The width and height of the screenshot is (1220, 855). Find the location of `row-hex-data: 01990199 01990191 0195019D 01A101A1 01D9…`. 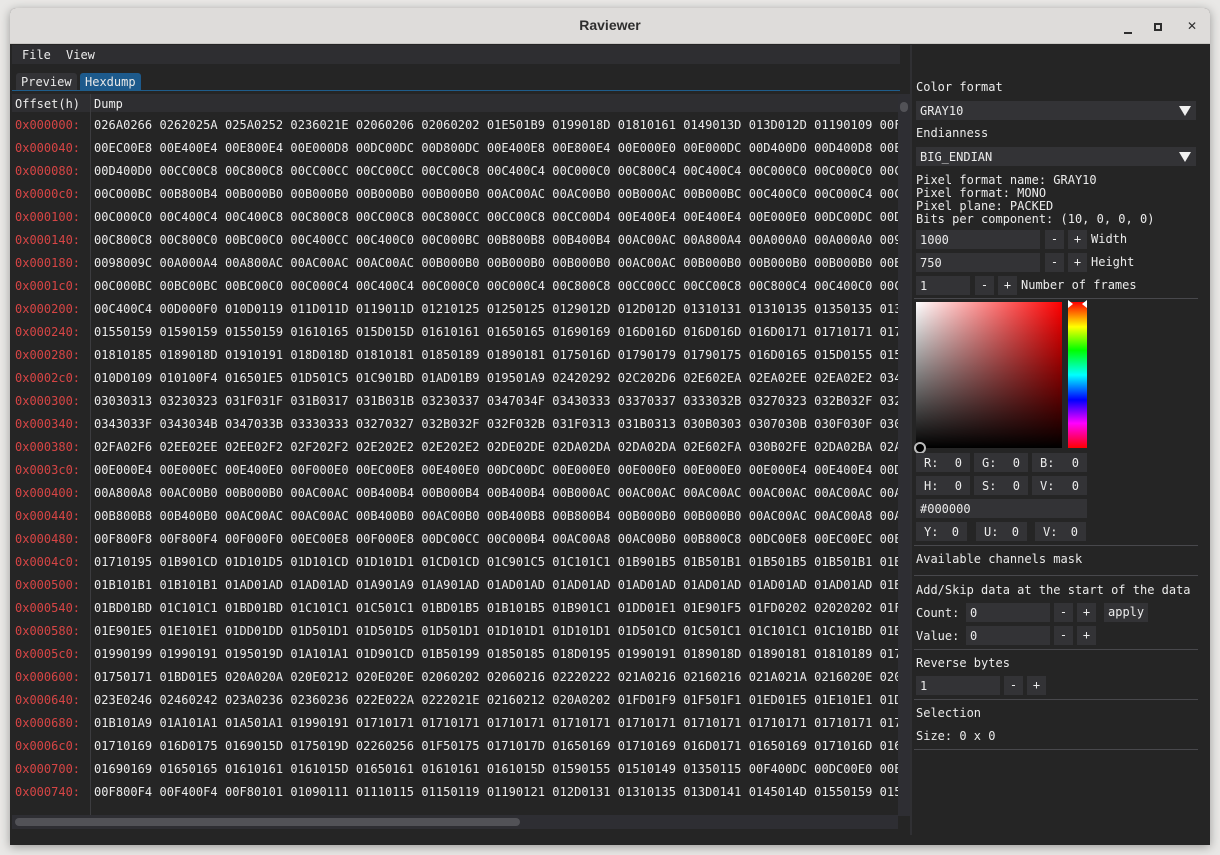

row-hex-data: 01990199 01990191 0195019D 01A101A1 01D9… is located at coordinates (496, 654).